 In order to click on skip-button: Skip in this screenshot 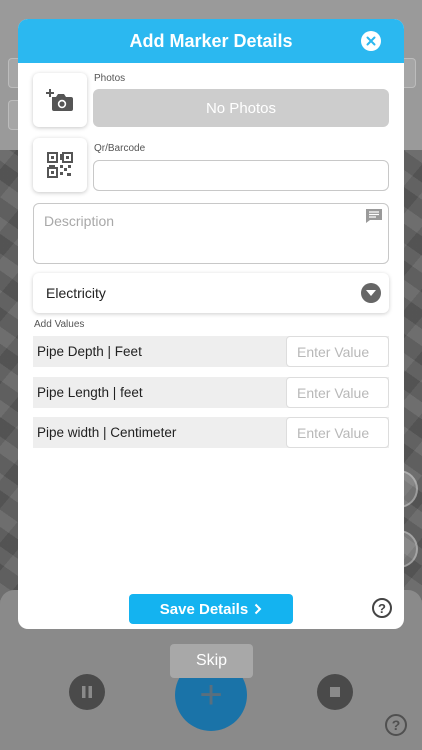, I will do `click(211, 661)`.